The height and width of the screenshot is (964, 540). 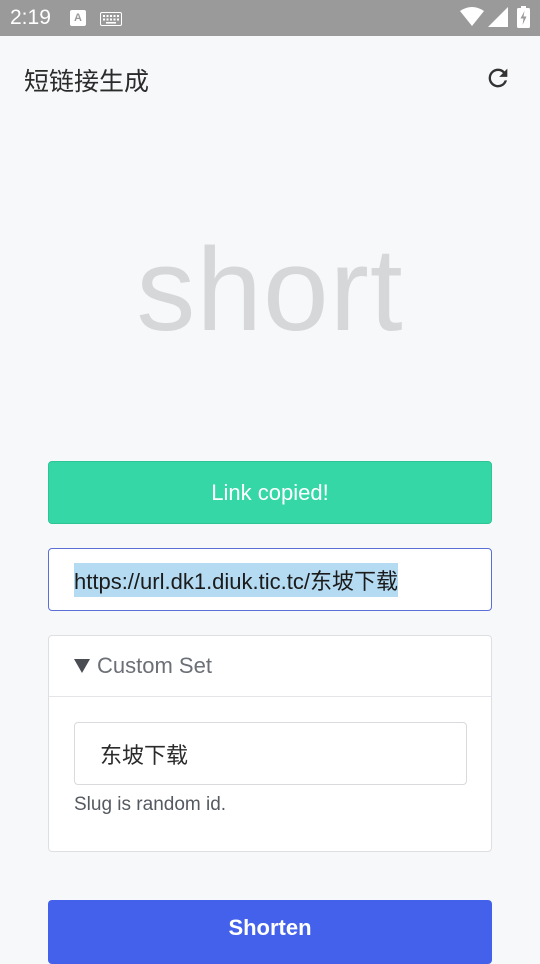 I want to click on refresh-button, so click(x=498, y=78).